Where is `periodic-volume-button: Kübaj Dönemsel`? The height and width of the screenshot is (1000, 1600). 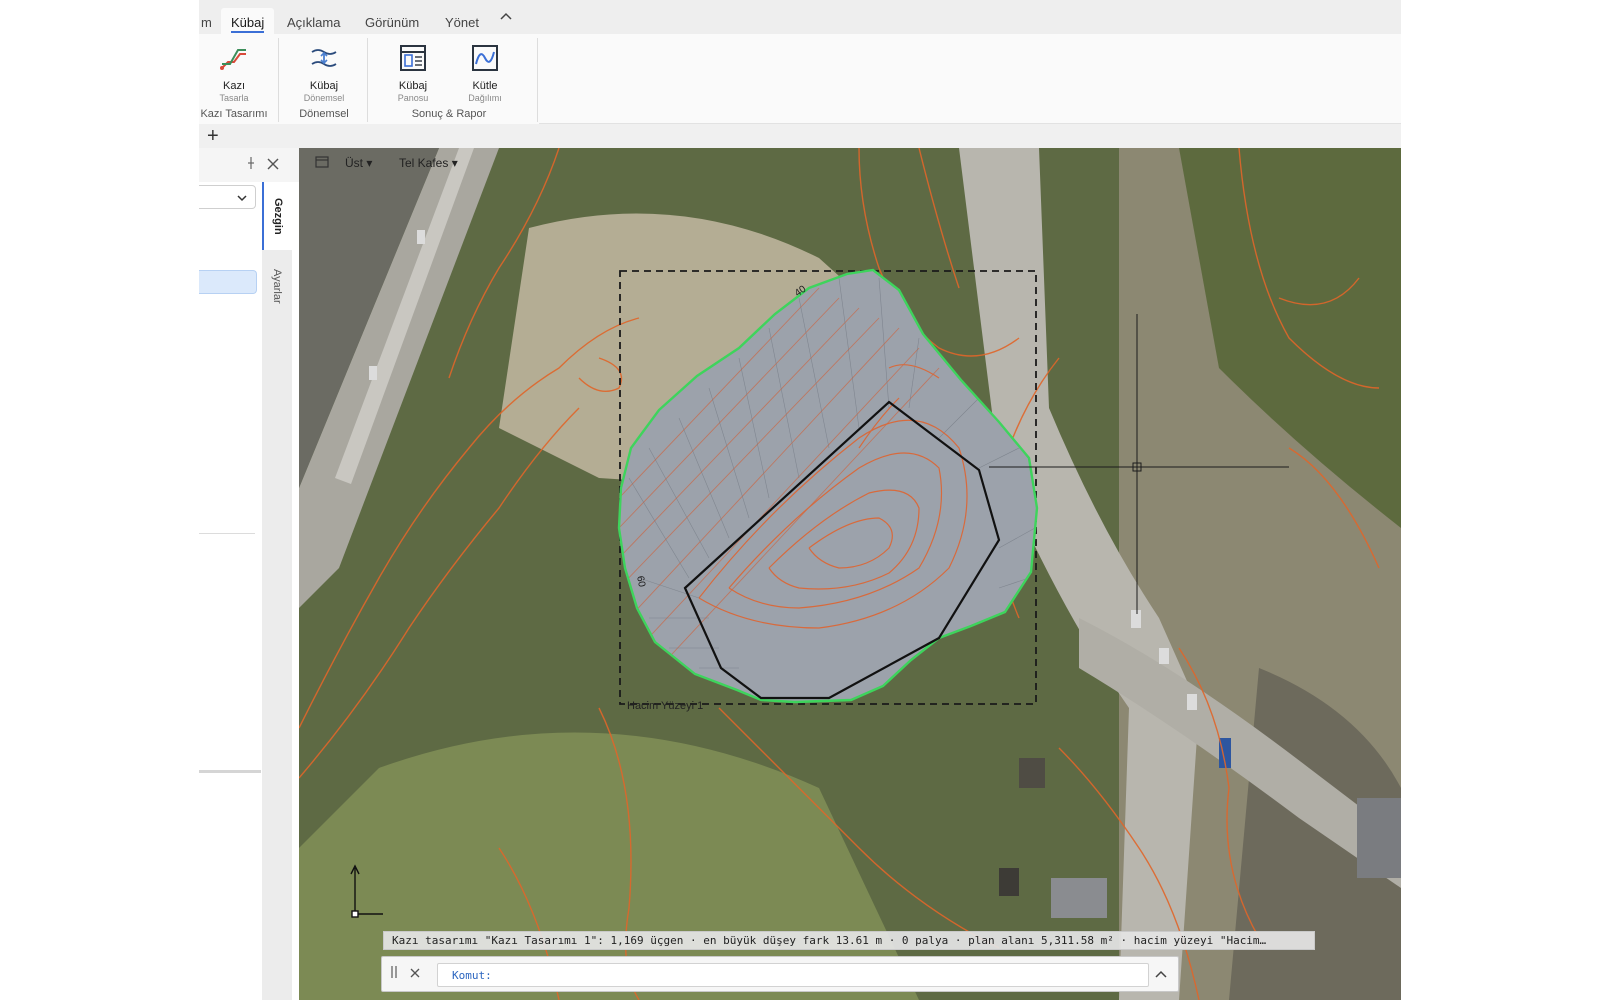
periodic-volume-button: Kübaj Dönemsel is located at coordinates (324, 71).